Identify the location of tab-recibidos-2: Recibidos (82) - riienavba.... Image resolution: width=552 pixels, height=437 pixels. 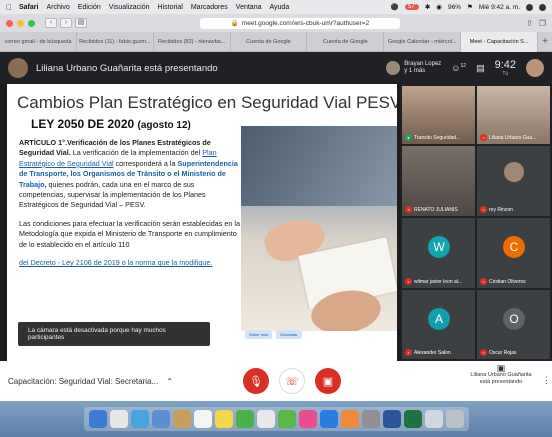
(192, 41).